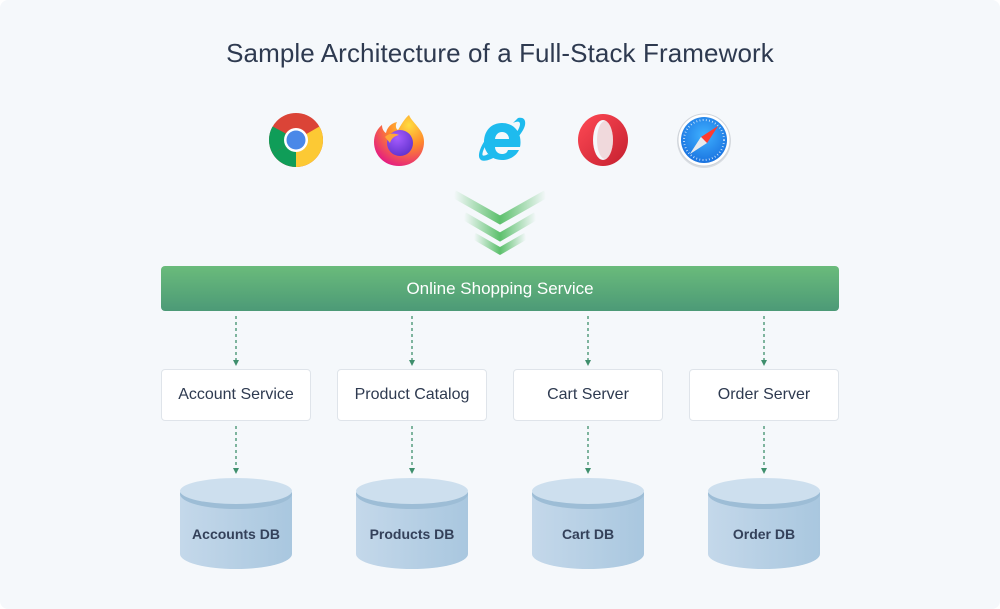 This screenshot has height=609, width=1000. Describe the element at coordinates (588, 395) in the screenshot. I see `cart-server-node: Cart Server` at that location.